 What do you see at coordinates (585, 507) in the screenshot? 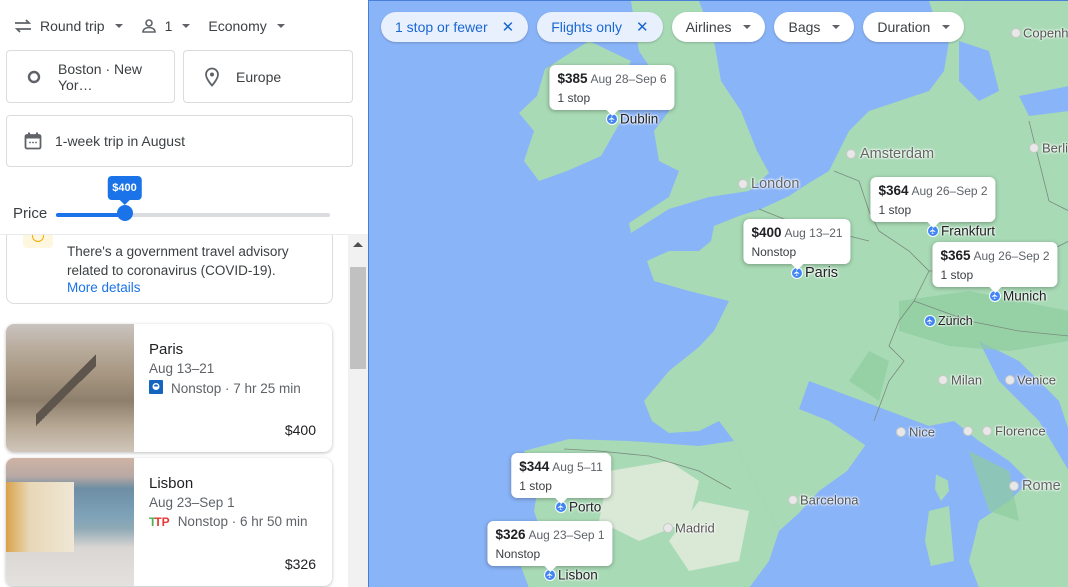
I see `airport-label-porto: Porto` at bounding box center [585, 507].